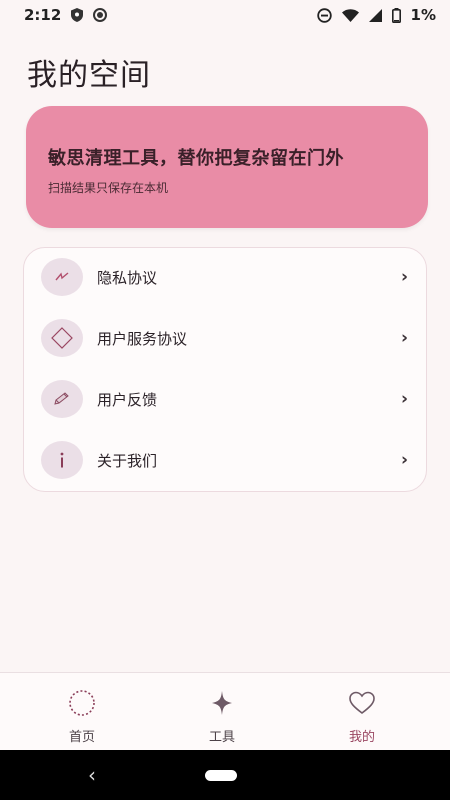  I want to click on info-icon, so click(62, 460).